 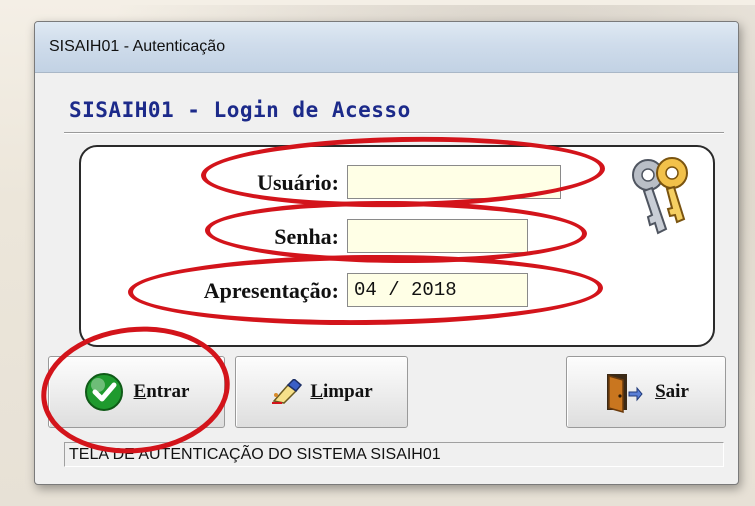 What do you see at coordinates (298, 182) in the screenshot?
I see `username-label: Usuário:` at bounding box center [298, 182].